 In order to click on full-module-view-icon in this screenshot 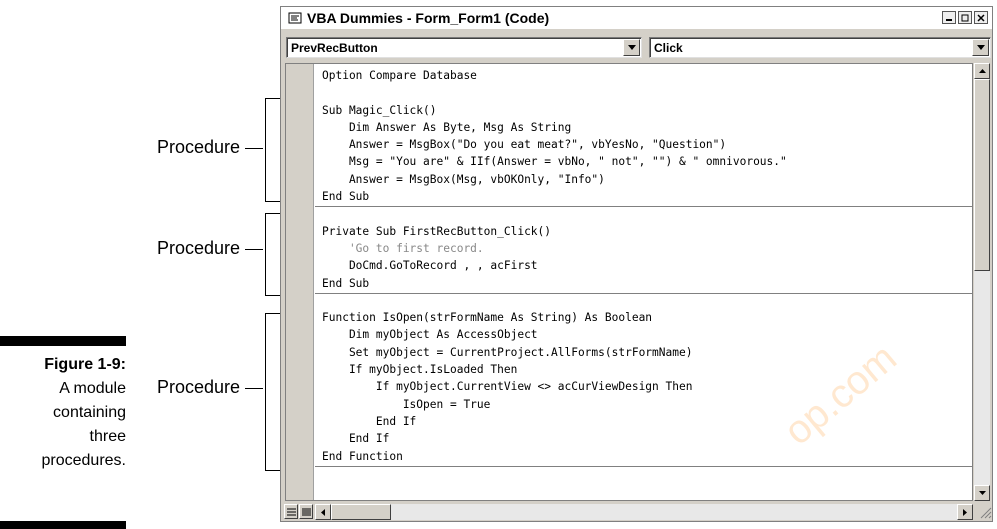, I will do `click(306, 511)`.